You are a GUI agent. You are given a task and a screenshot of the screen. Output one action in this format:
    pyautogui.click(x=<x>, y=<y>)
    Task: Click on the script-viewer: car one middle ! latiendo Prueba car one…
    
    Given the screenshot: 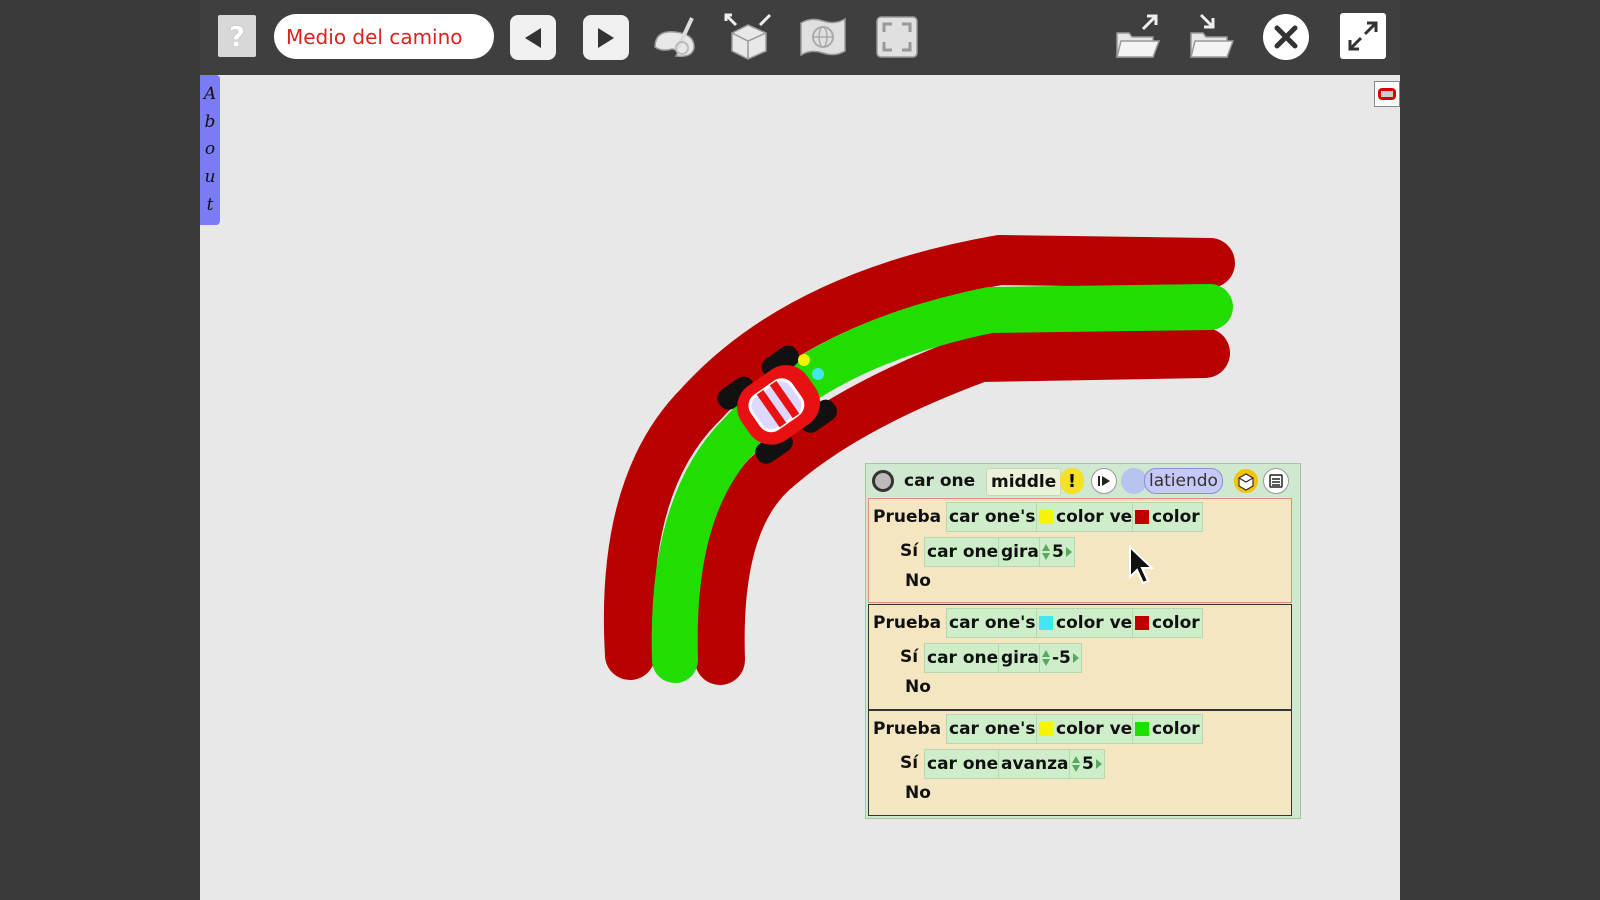 What is the action you would take?
    pyautogui.click(x=1083, y=641)
    